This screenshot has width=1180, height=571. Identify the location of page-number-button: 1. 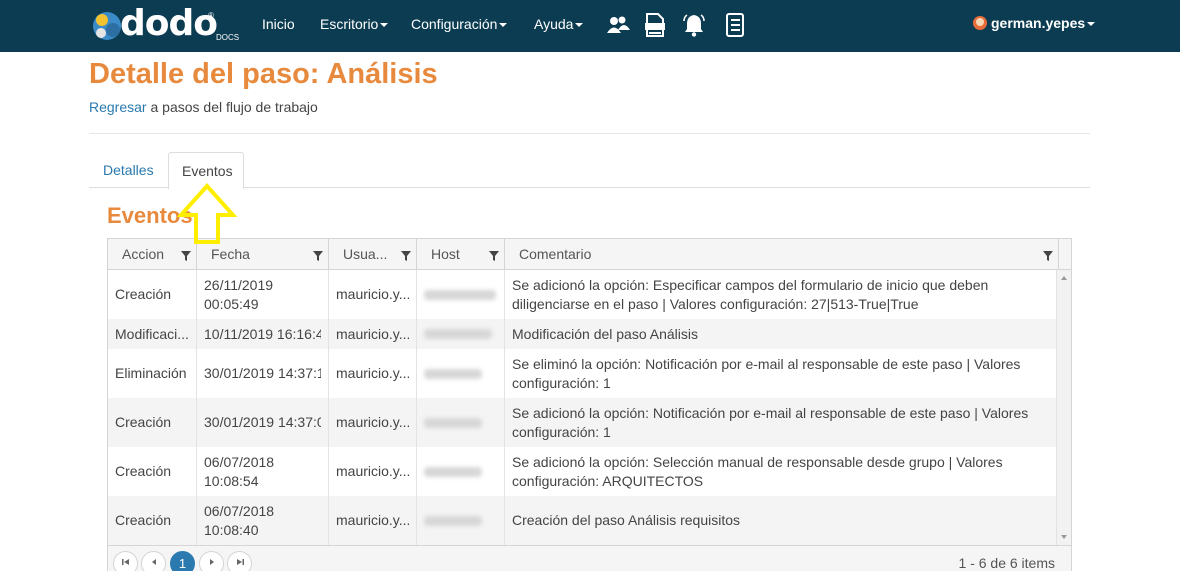
(182, 561).